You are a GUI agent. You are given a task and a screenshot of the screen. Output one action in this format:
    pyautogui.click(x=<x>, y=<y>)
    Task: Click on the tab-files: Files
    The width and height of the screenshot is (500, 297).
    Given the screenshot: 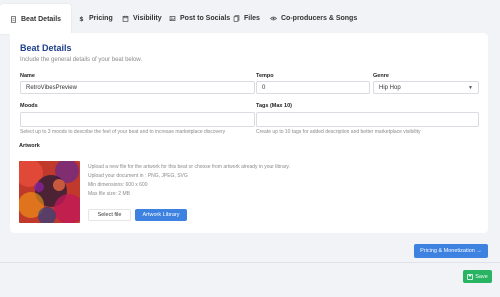 What is the action you would take?
    pyautogui.click(x=246, y=18)
    